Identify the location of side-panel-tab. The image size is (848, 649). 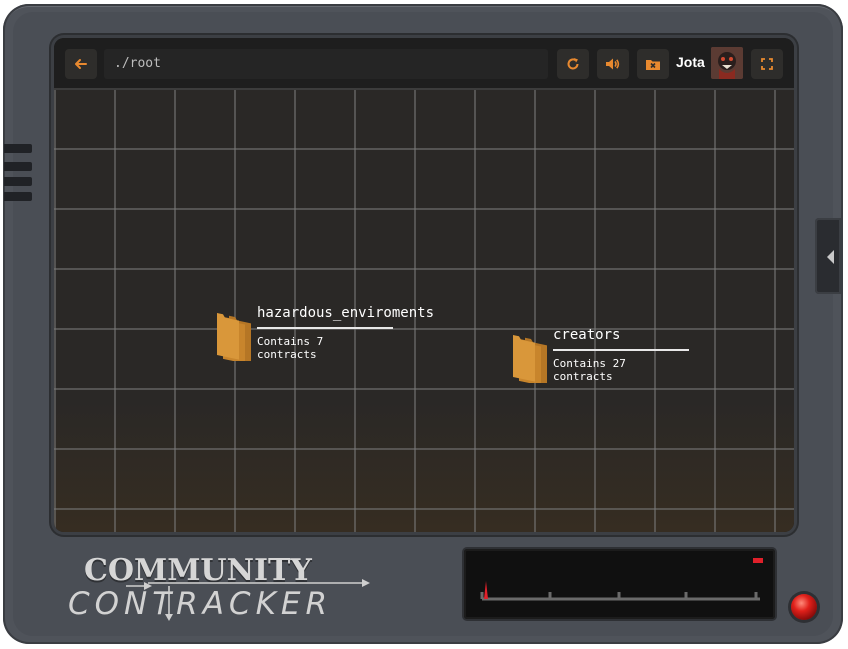
(828, 256).